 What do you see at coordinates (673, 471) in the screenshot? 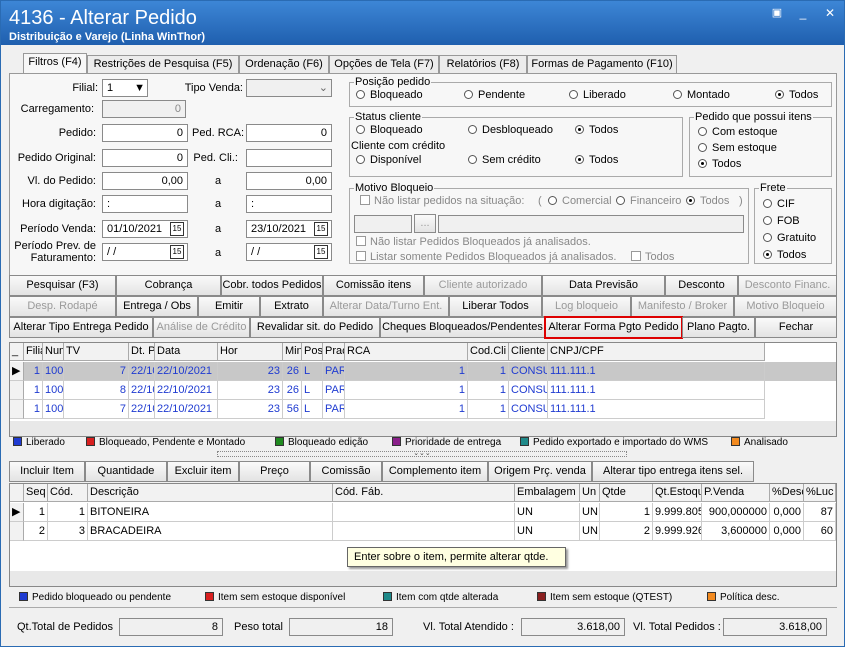
I see `alterar-tipo-entrega-itens-sel-button: Alterar tipo entrega itens sel.` at bounding box center [673, 471].